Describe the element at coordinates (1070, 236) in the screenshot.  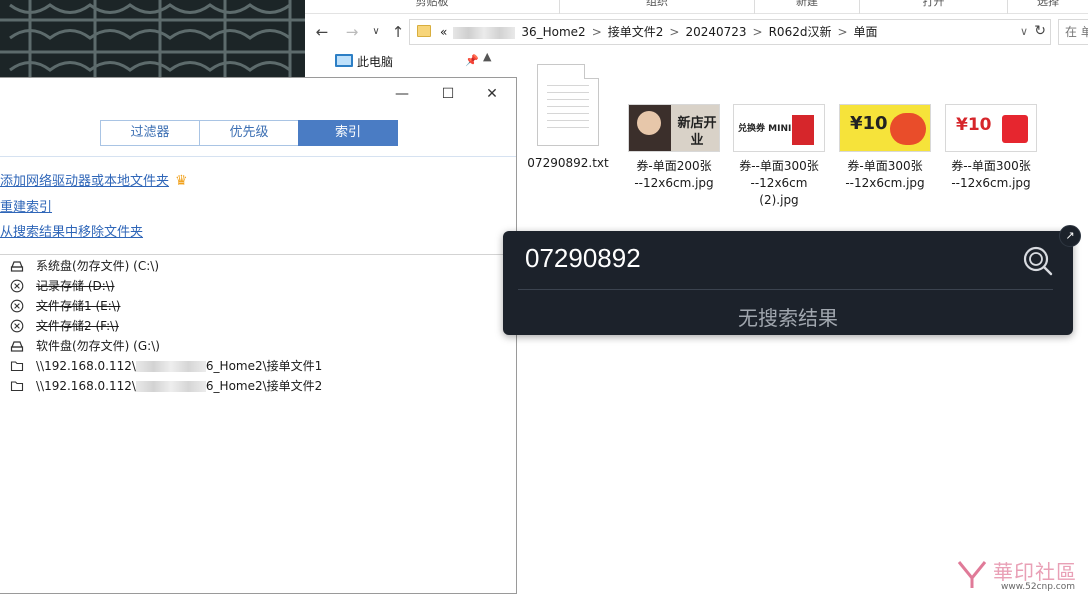
I see `expand-icon: ↗` at that location.